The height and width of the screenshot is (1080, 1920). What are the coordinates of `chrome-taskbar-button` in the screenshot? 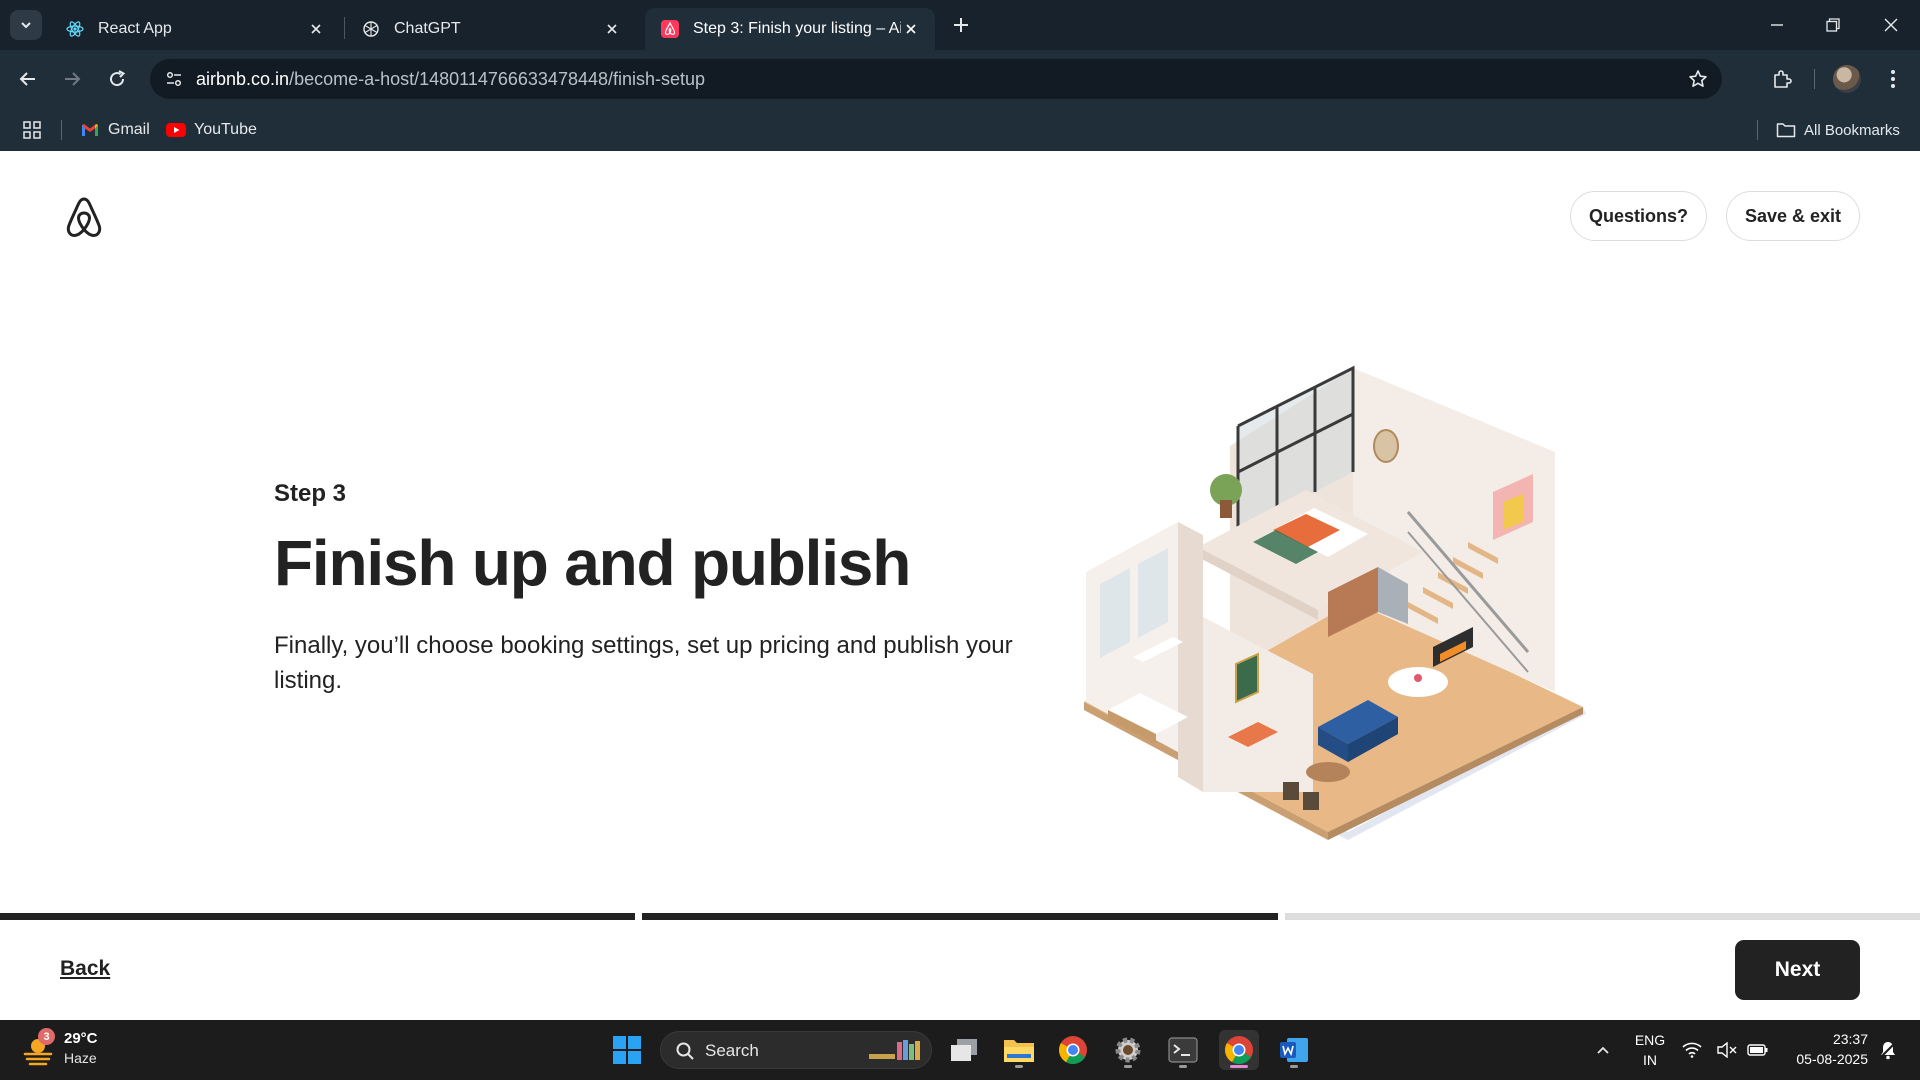 It's located at (1073, 1050).